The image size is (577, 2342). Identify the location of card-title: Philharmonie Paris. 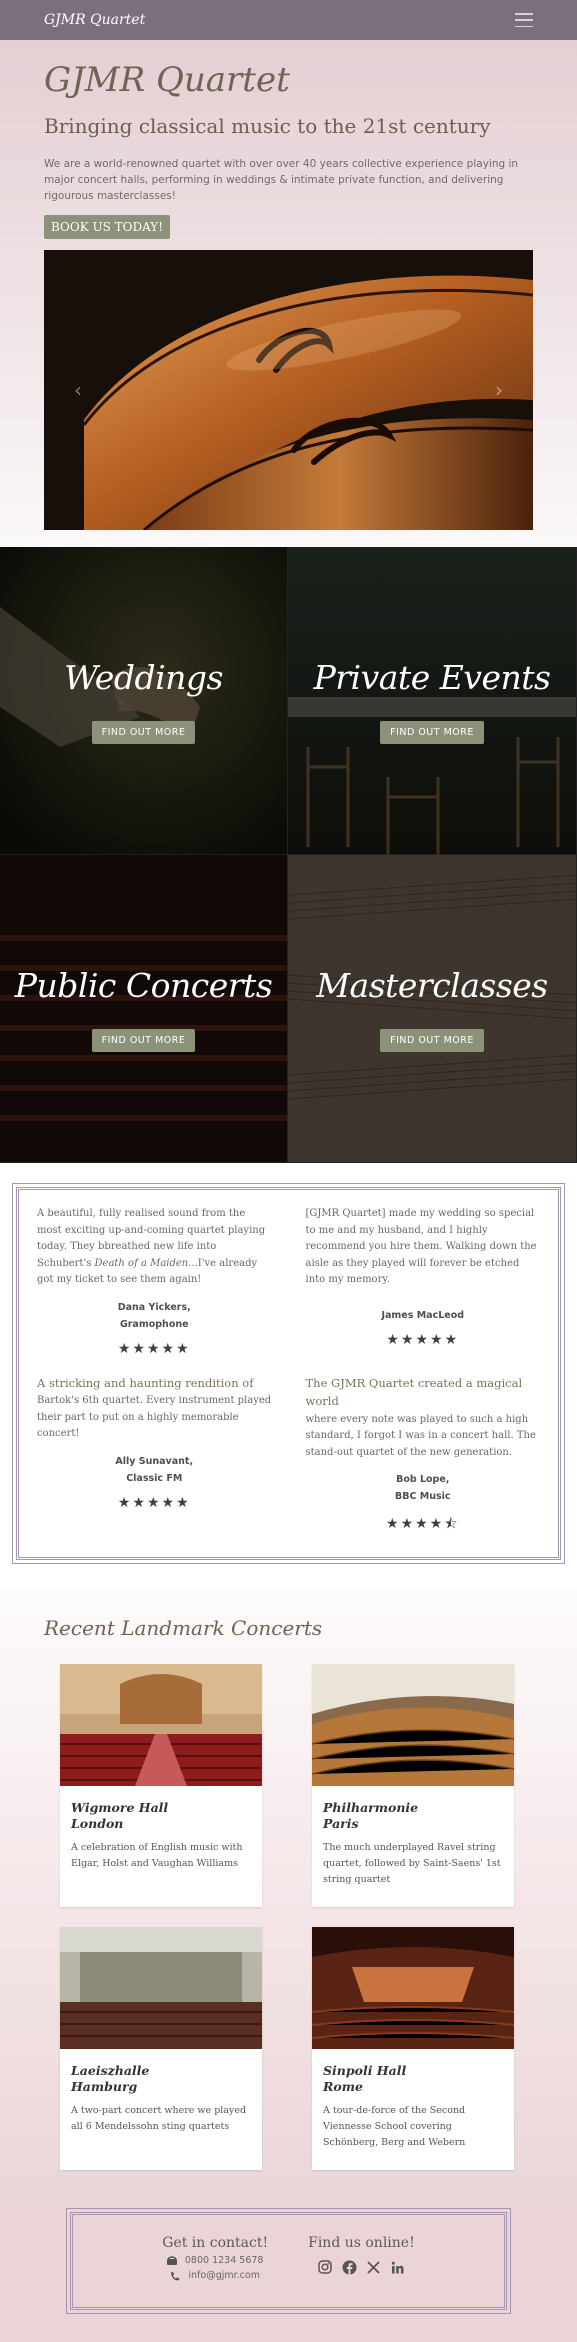
(371, 1815).